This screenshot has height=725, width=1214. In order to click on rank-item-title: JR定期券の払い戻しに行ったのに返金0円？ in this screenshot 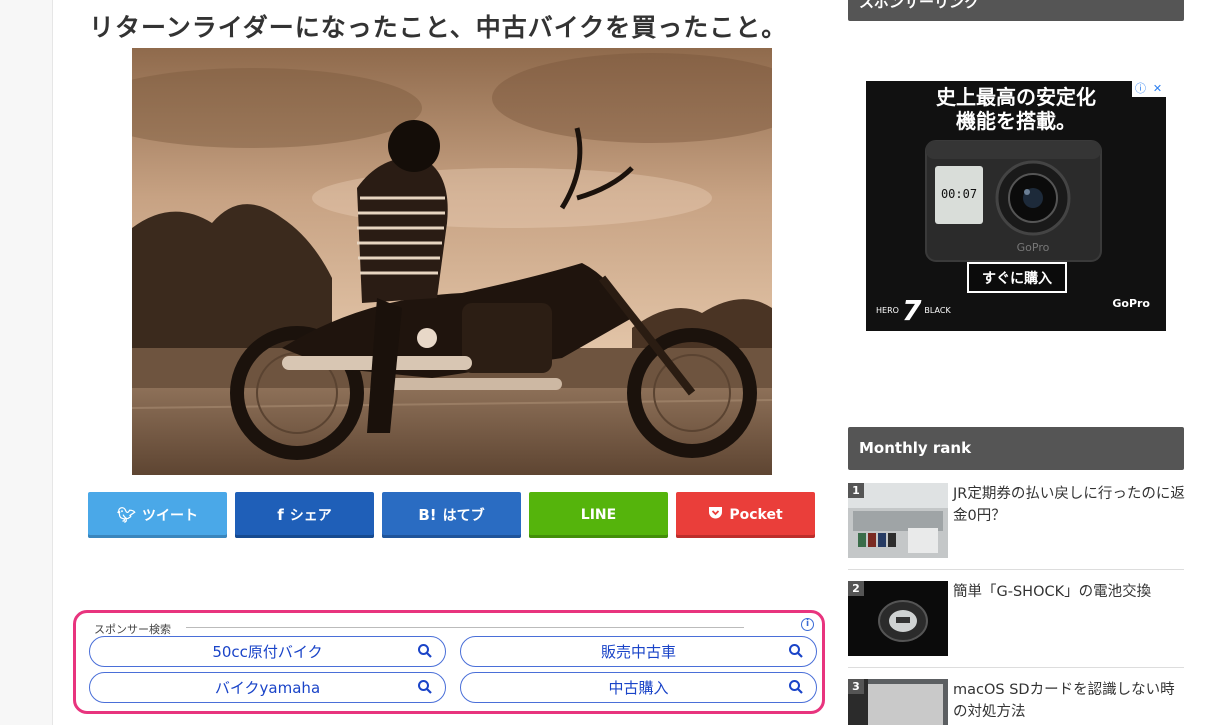, I will do `click(1069, 505)`.